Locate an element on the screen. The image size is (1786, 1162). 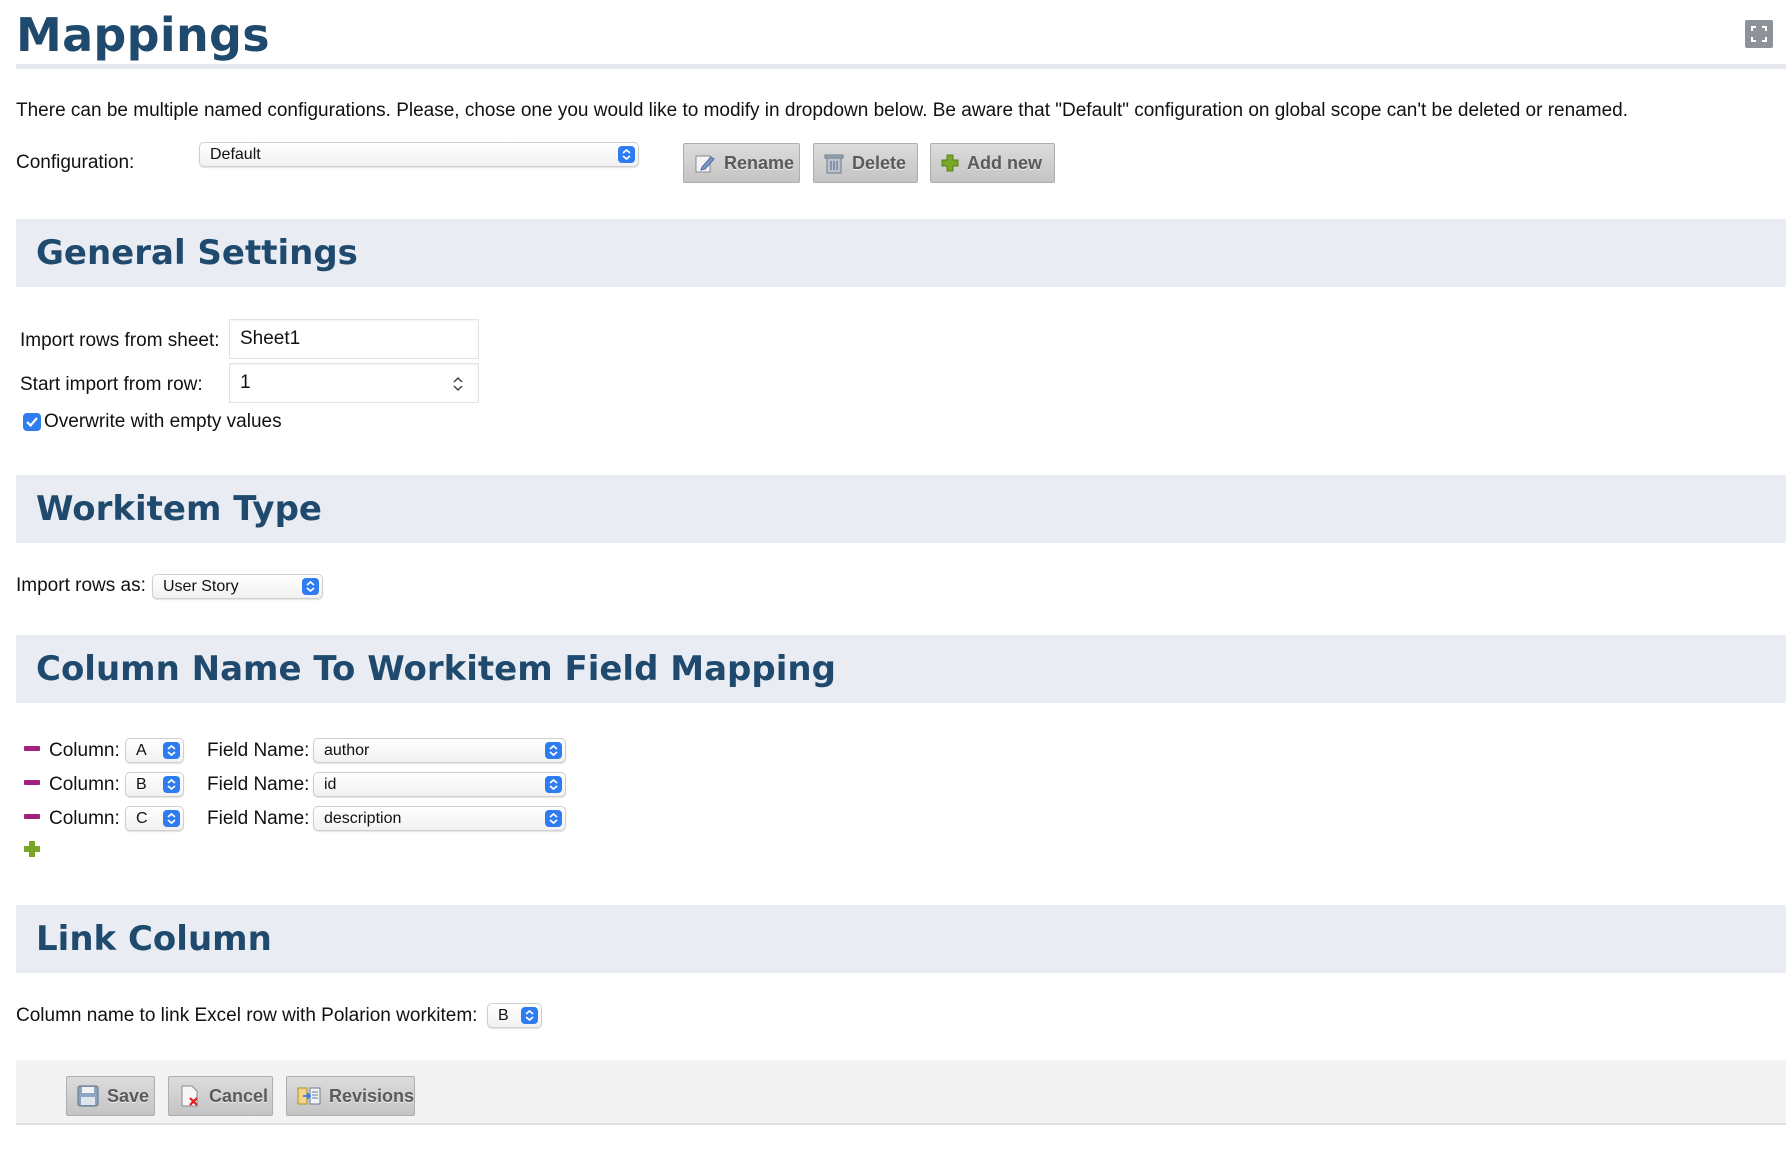
column-selected-value: A is located at coordinates (141, 750).